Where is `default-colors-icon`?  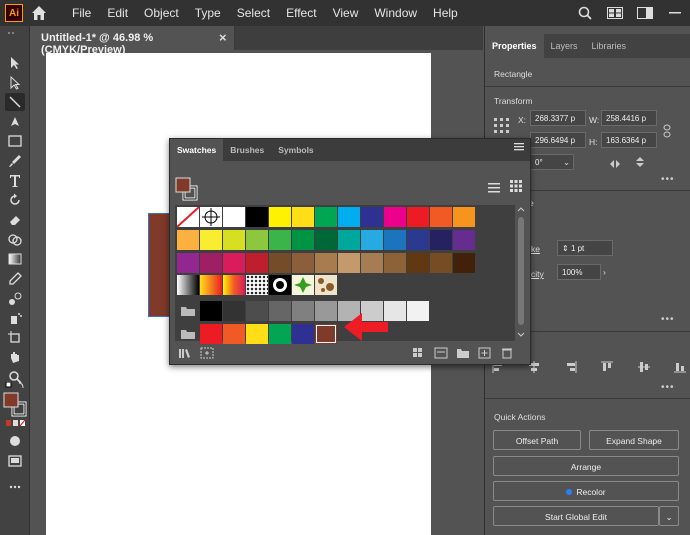 default-colors-icon is located at coordinates (15, 386).